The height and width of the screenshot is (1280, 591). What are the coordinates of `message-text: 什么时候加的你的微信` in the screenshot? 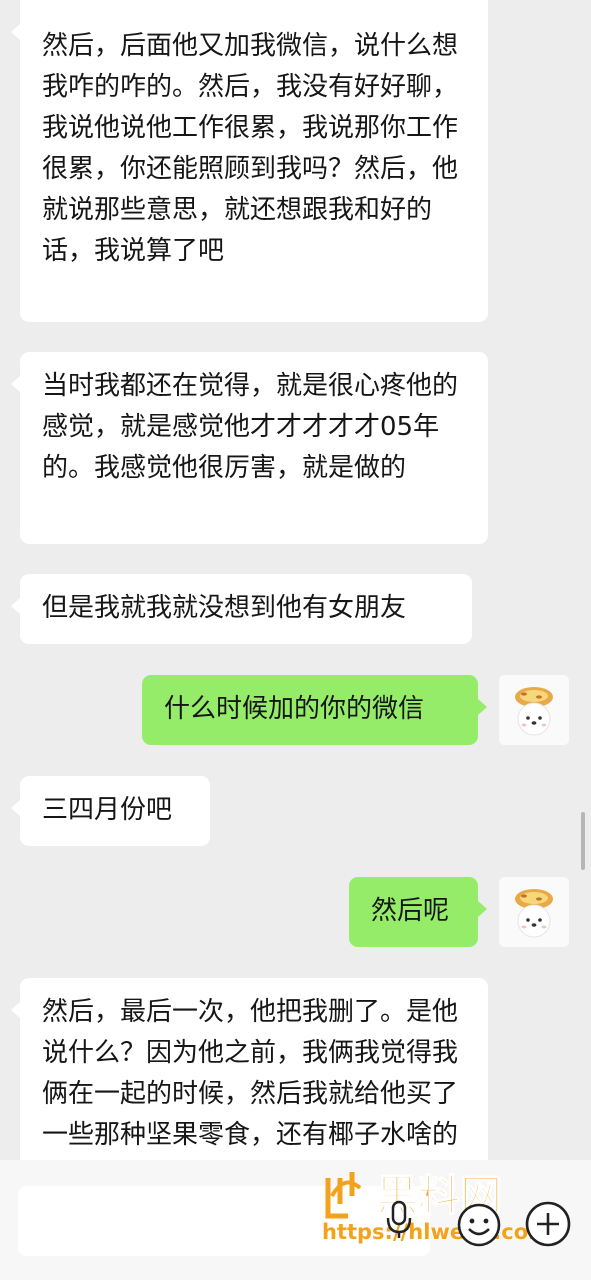 It's located at (294, 709).